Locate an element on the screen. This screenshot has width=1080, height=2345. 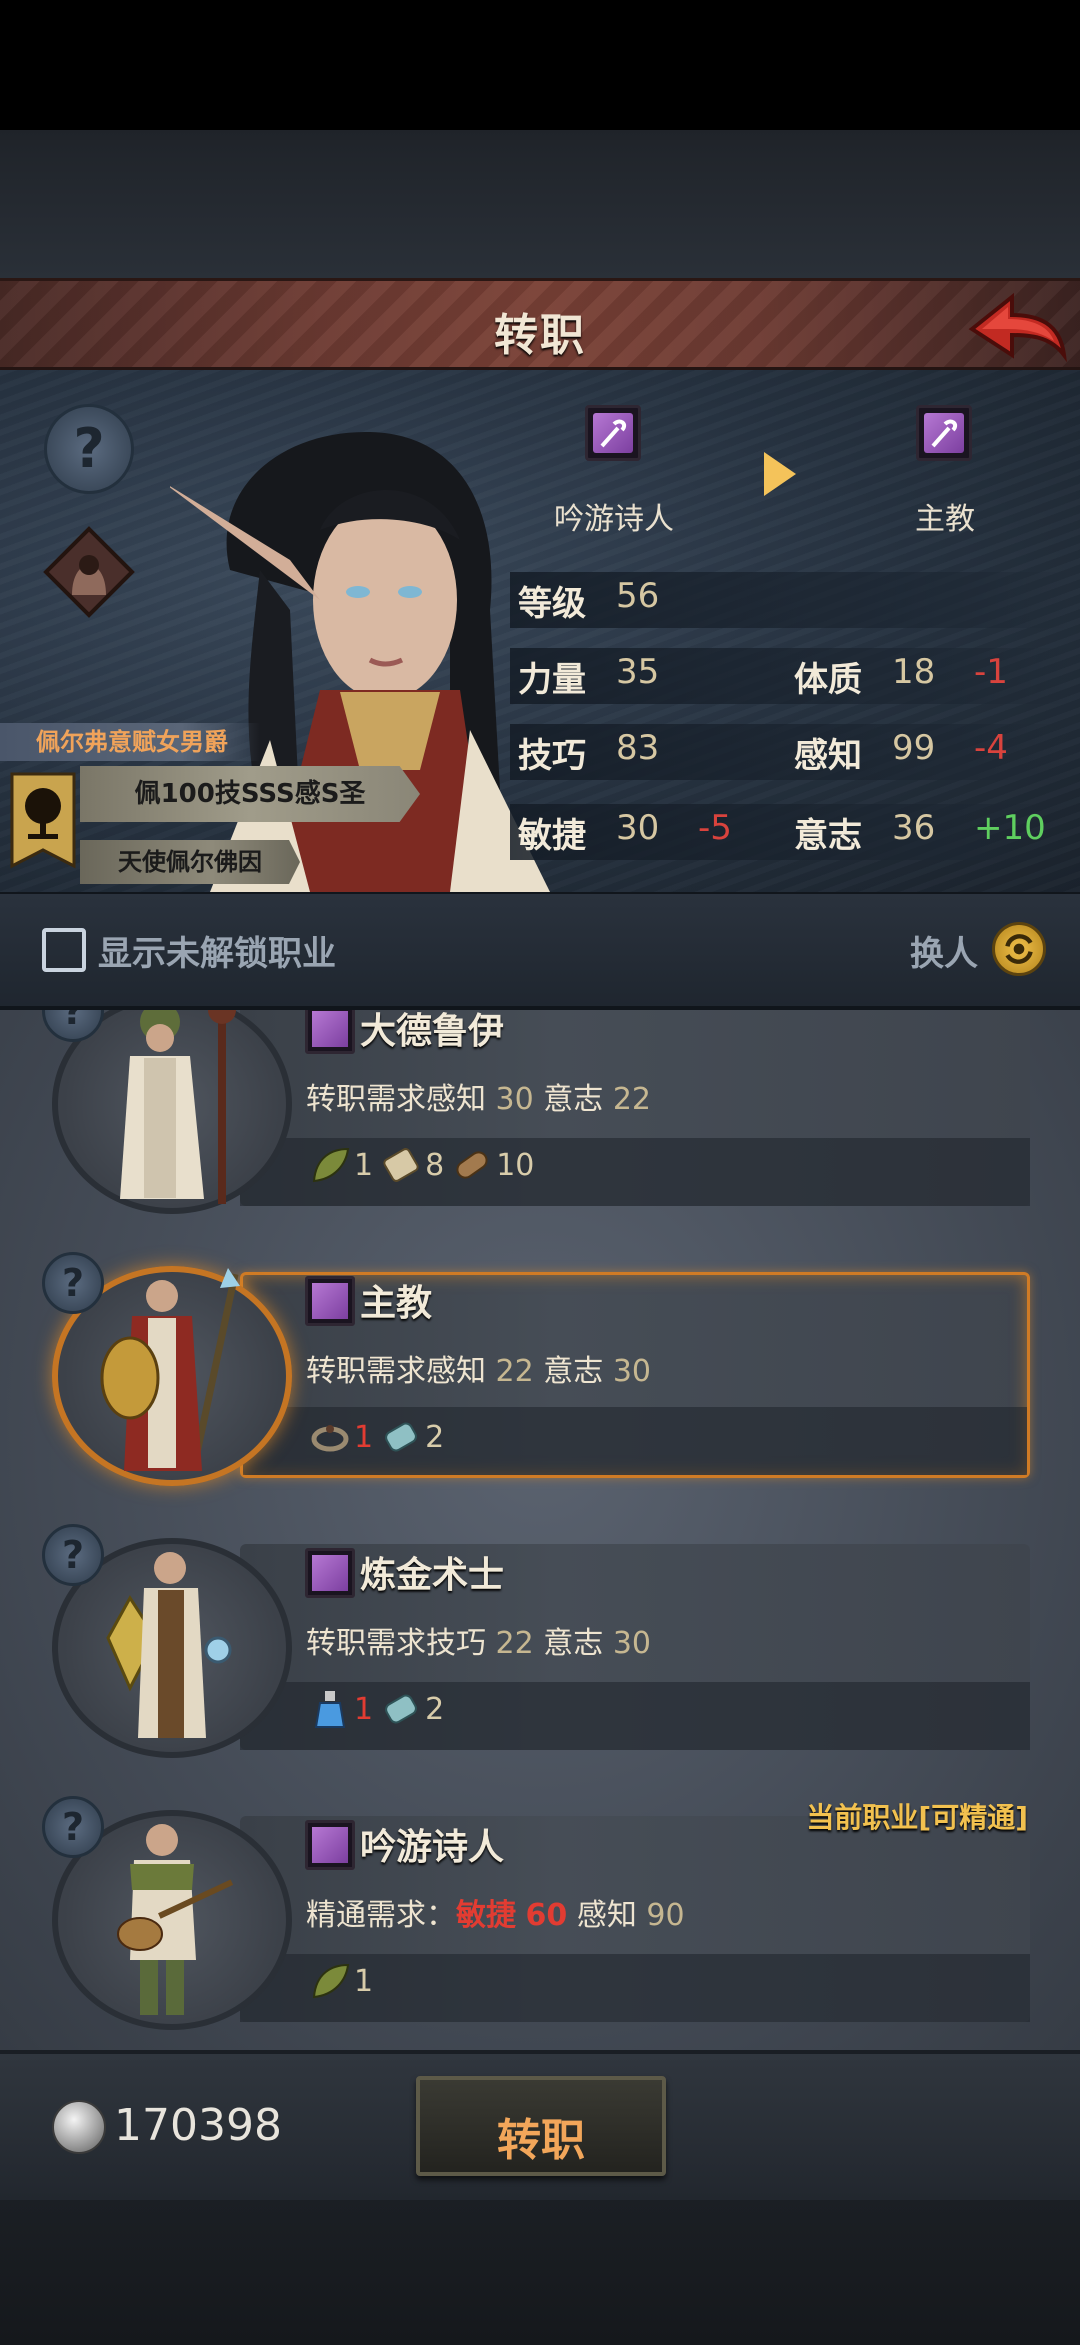
class-name: 炼金术士 is located at coordinates (432, 1575).